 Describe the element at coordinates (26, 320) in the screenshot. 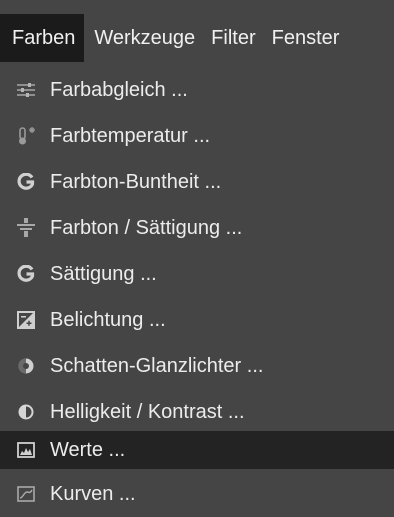

I see `exposure-icon` at that location.